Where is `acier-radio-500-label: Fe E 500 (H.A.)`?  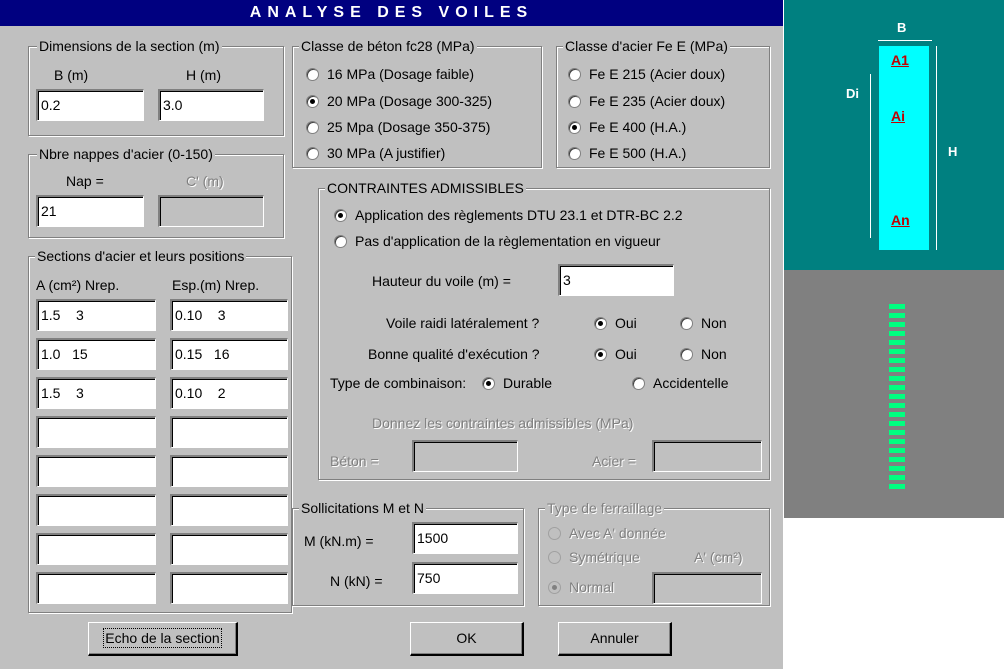
acier-radio-500-label: Fe E 500 (H.A.) is located at coordinates (638, 153).